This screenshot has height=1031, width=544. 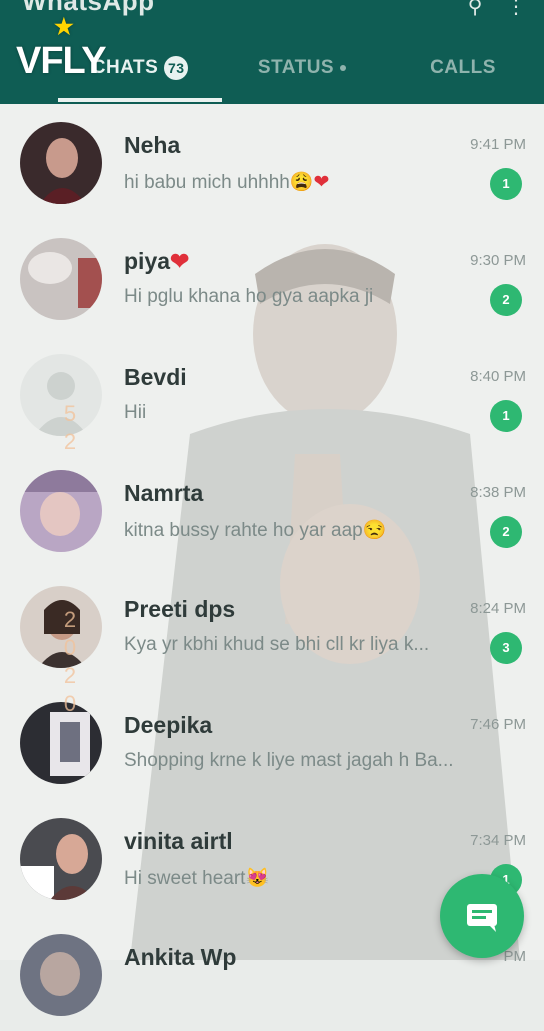 What do you see at coordinates (197, 878) in the screenshot?
I see `message-preview: Hi sweet heart😻` at bounding box center [197, 878].